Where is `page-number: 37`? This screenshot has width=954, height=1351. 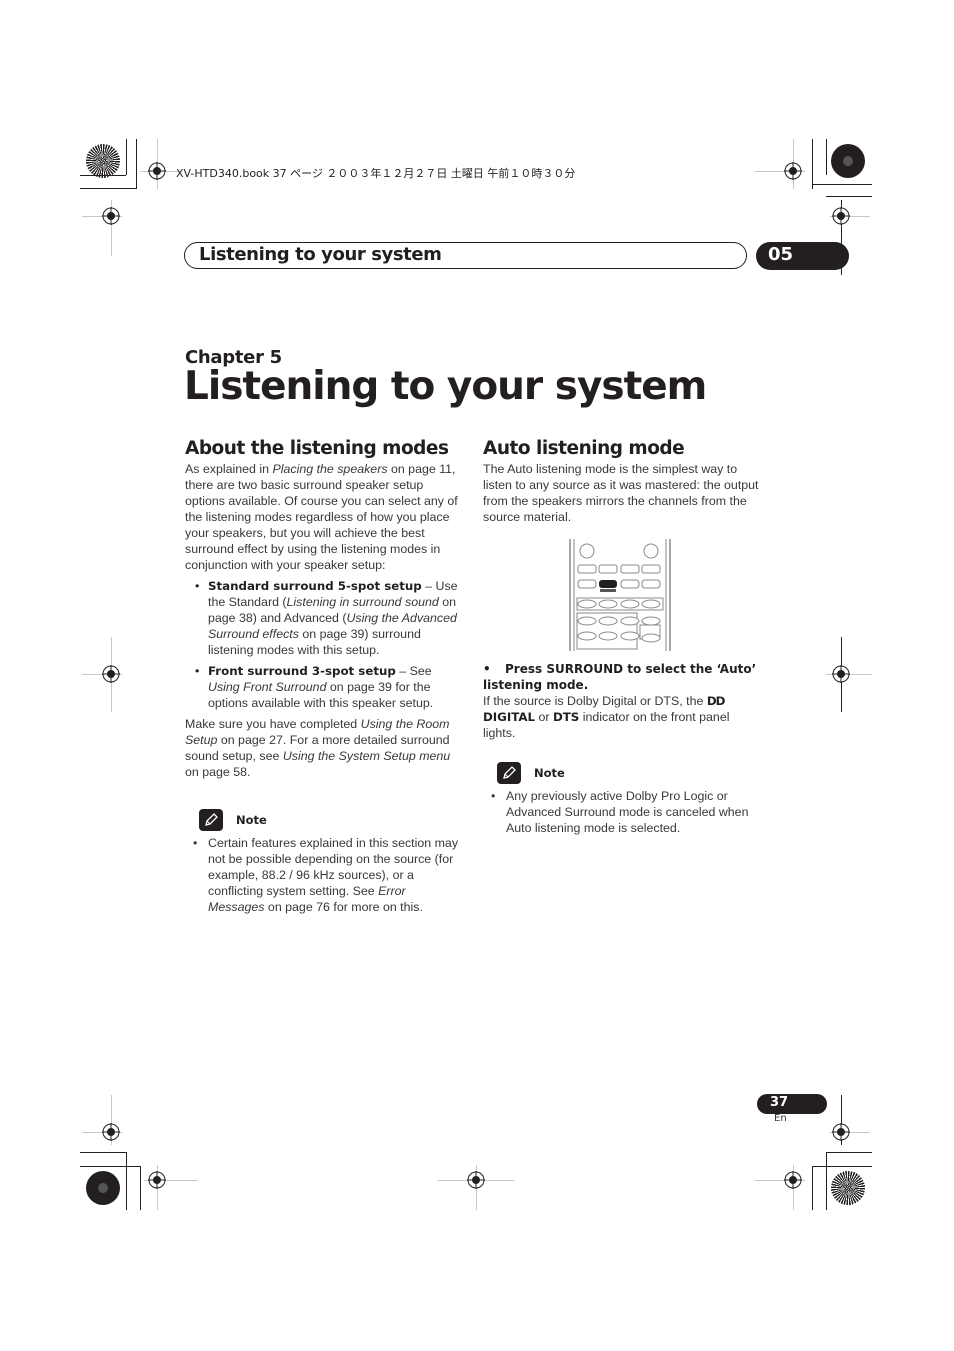
page-number: 37 is located at coordinates (779, 1102).